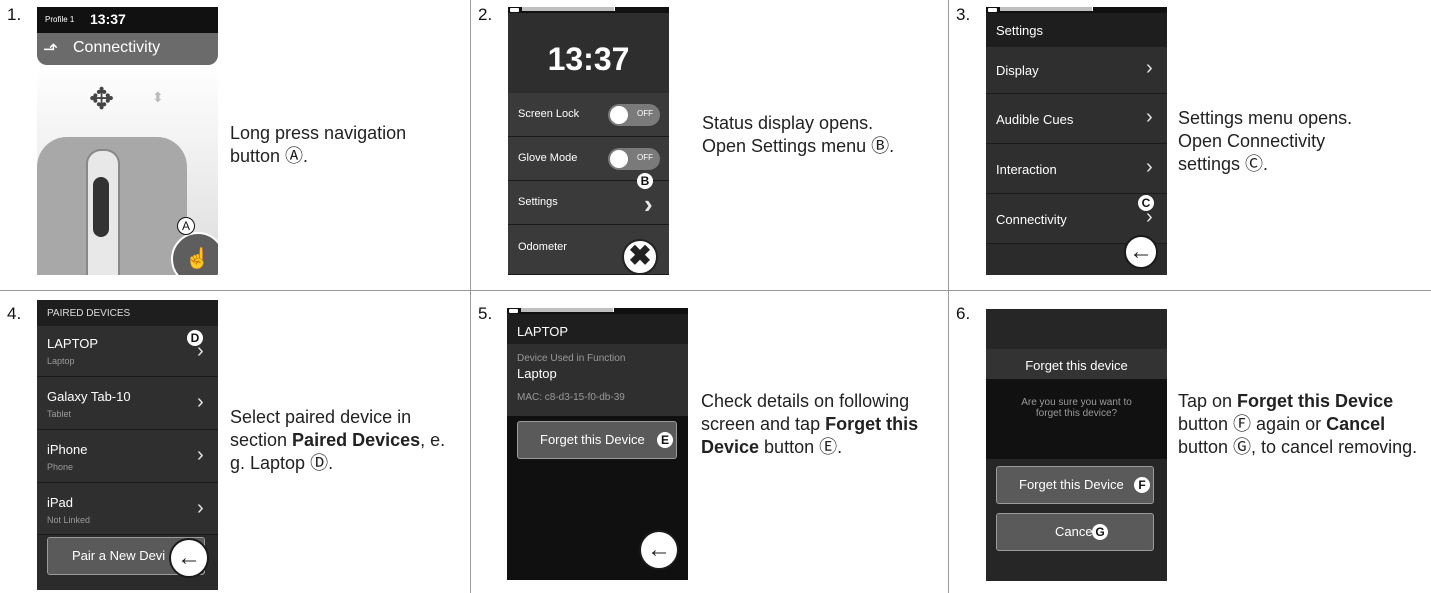 This screenshot has height=593, width=1431. What do you see at coordinates (665, 440) in the screenshot?
I see `callout-e: E` at bounding box center [665, 440].